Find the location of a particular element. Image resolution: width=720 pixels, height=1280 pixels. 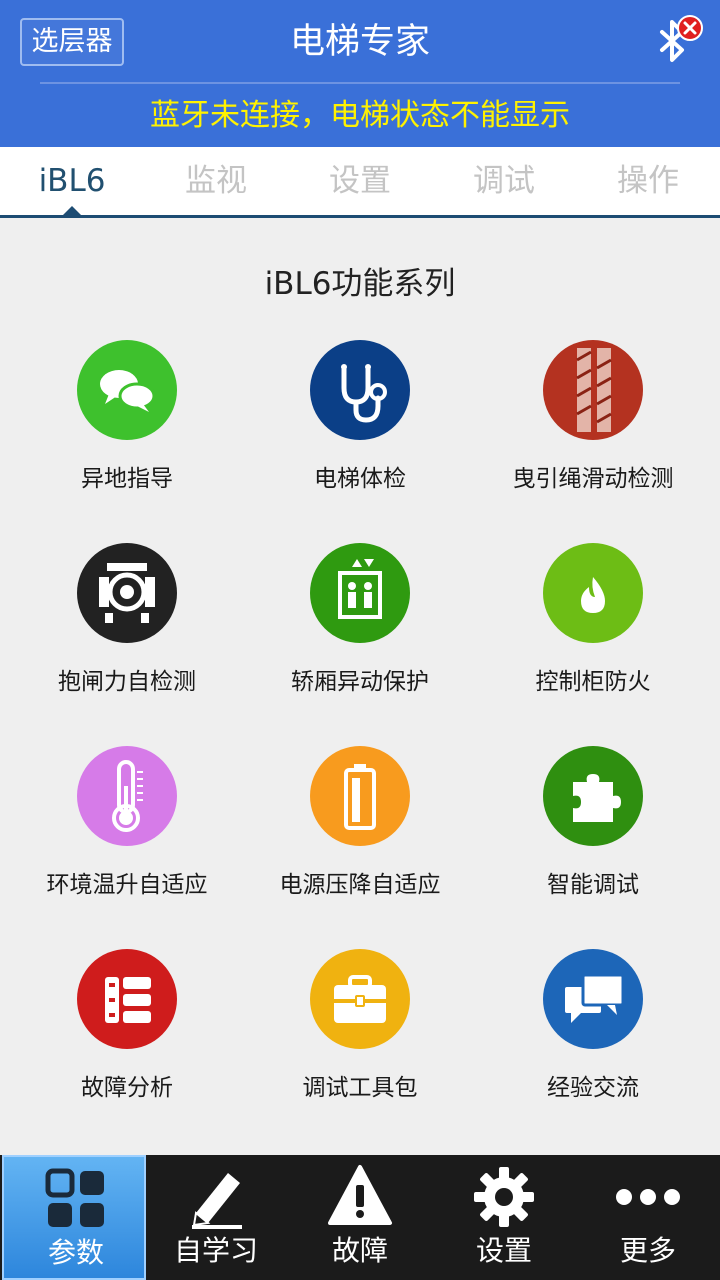

feature-label: 电源压降自适应 is located at coordinates (360, 885).